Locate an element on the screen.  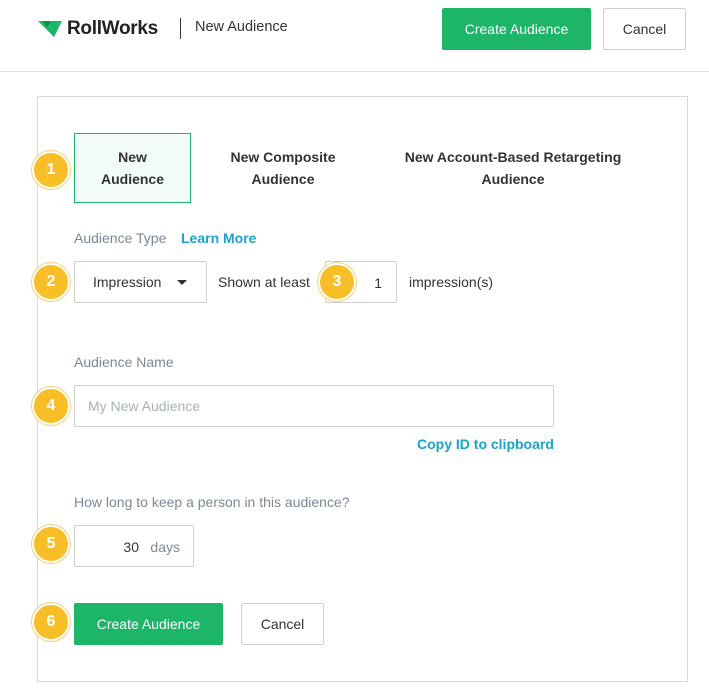
duration-days-value: 30 is located at coordinates (131, 547).